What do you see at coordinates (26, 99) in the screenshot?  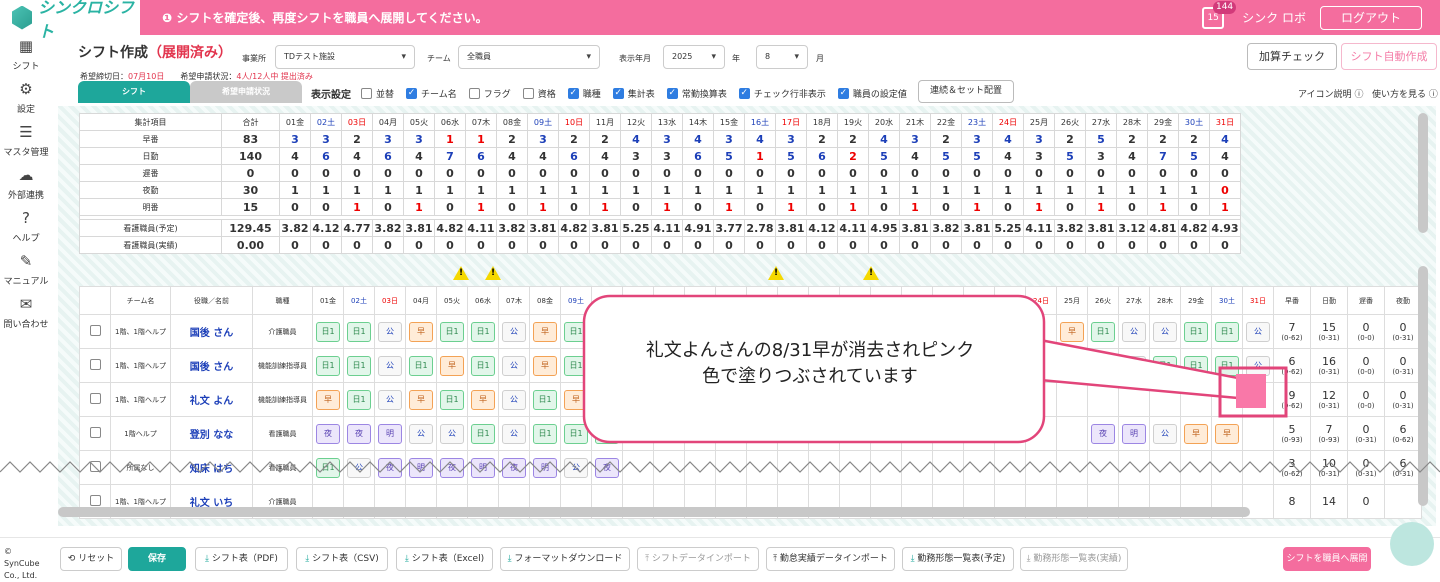 I see `sidebar-item-settings: ⚙ 設定` at bounding box center [26, 99].